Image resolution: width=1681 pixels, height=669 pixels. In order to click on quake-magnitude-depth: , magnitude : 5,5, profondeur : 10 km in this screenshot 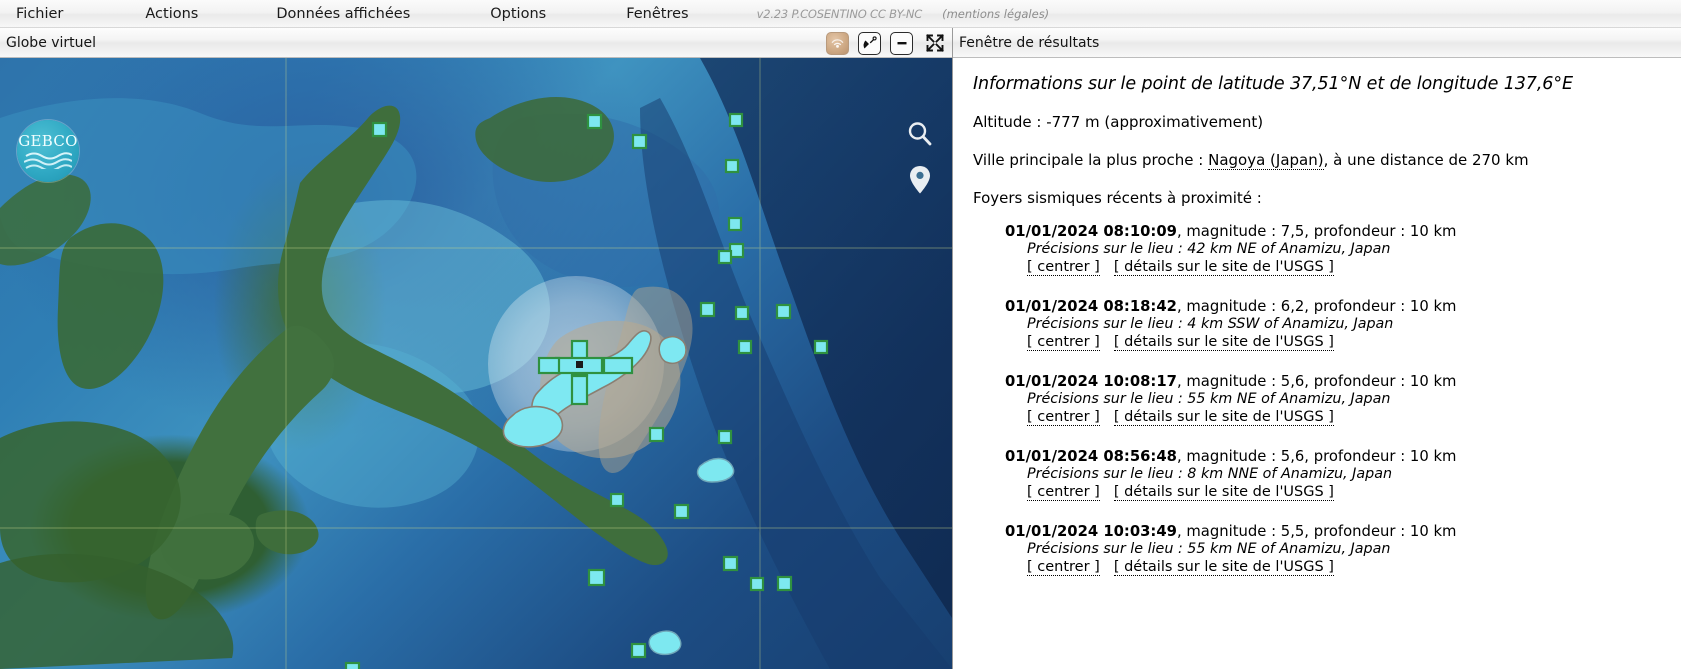, I will do `click(1316, 531)`.